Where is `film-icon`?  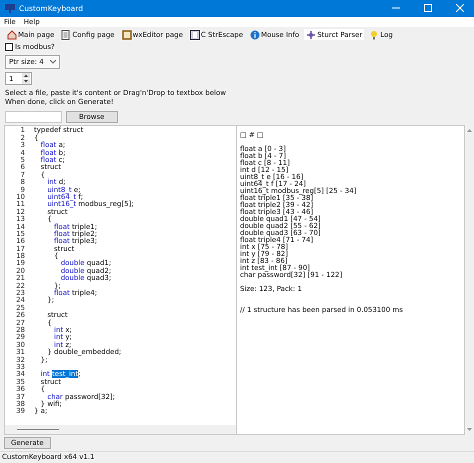 film-icon is located at coordinates (195, 35).